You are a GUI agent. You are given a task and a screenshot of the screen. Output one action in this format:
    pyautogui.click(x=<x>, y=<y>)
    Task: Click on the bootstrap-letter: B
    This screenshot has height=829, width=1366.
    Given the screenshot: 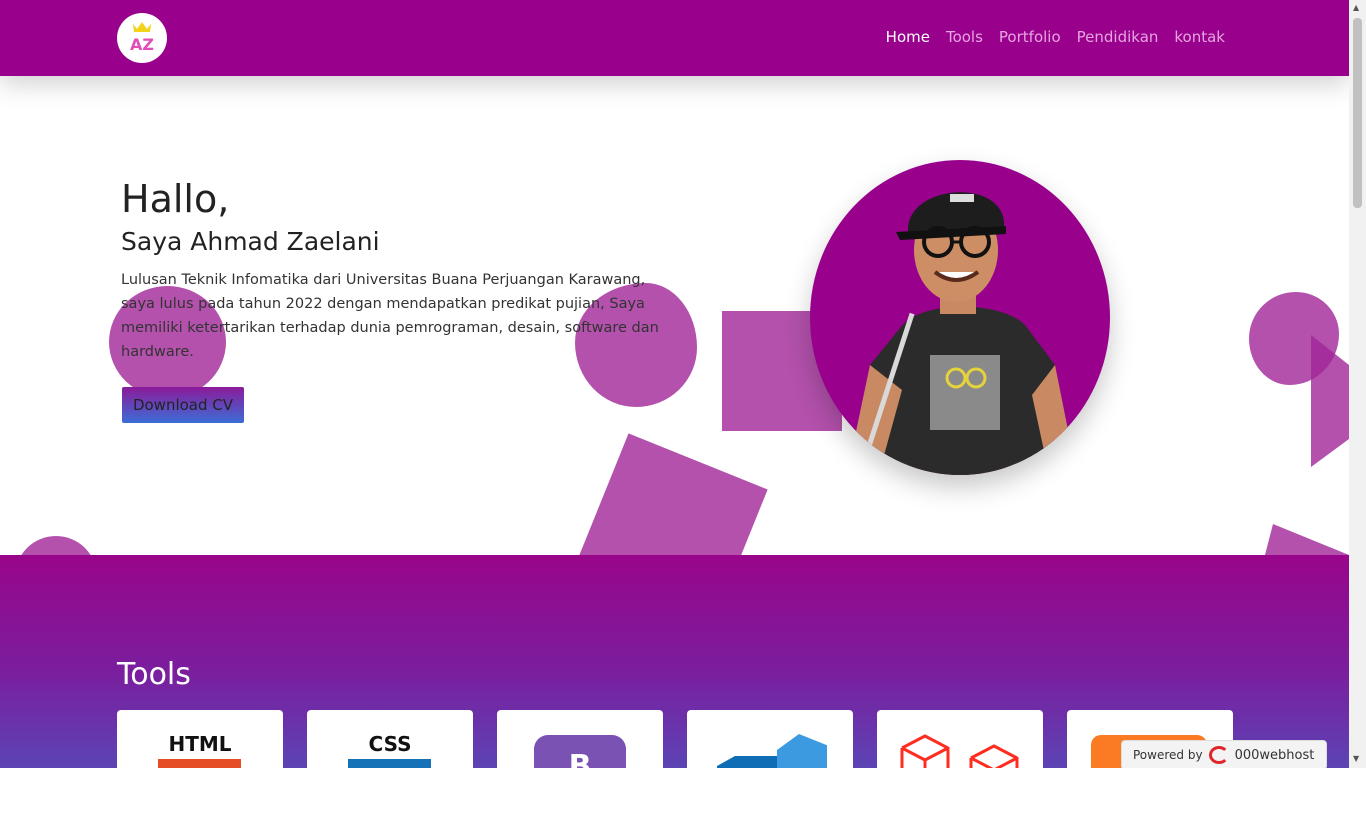 What is the action you would take?
    pyautogui.click(x=580, y=758)
    